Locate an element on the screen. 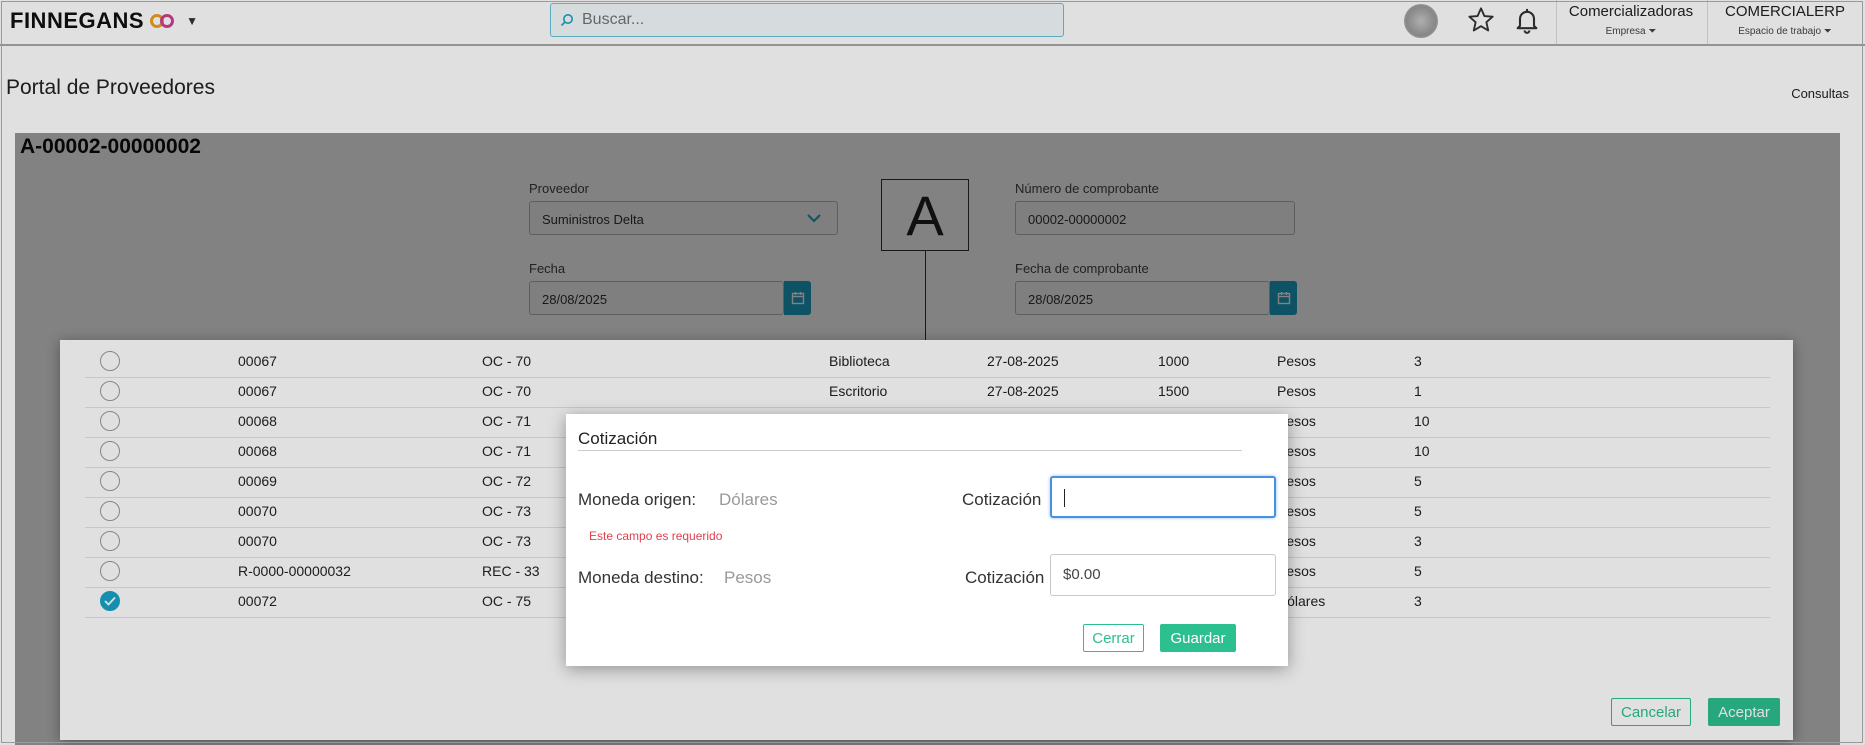 Image resolution: width=1865 pixels, height=745 pixels. cotizacion-label: Cotización is located at coordinates (1002, 499).